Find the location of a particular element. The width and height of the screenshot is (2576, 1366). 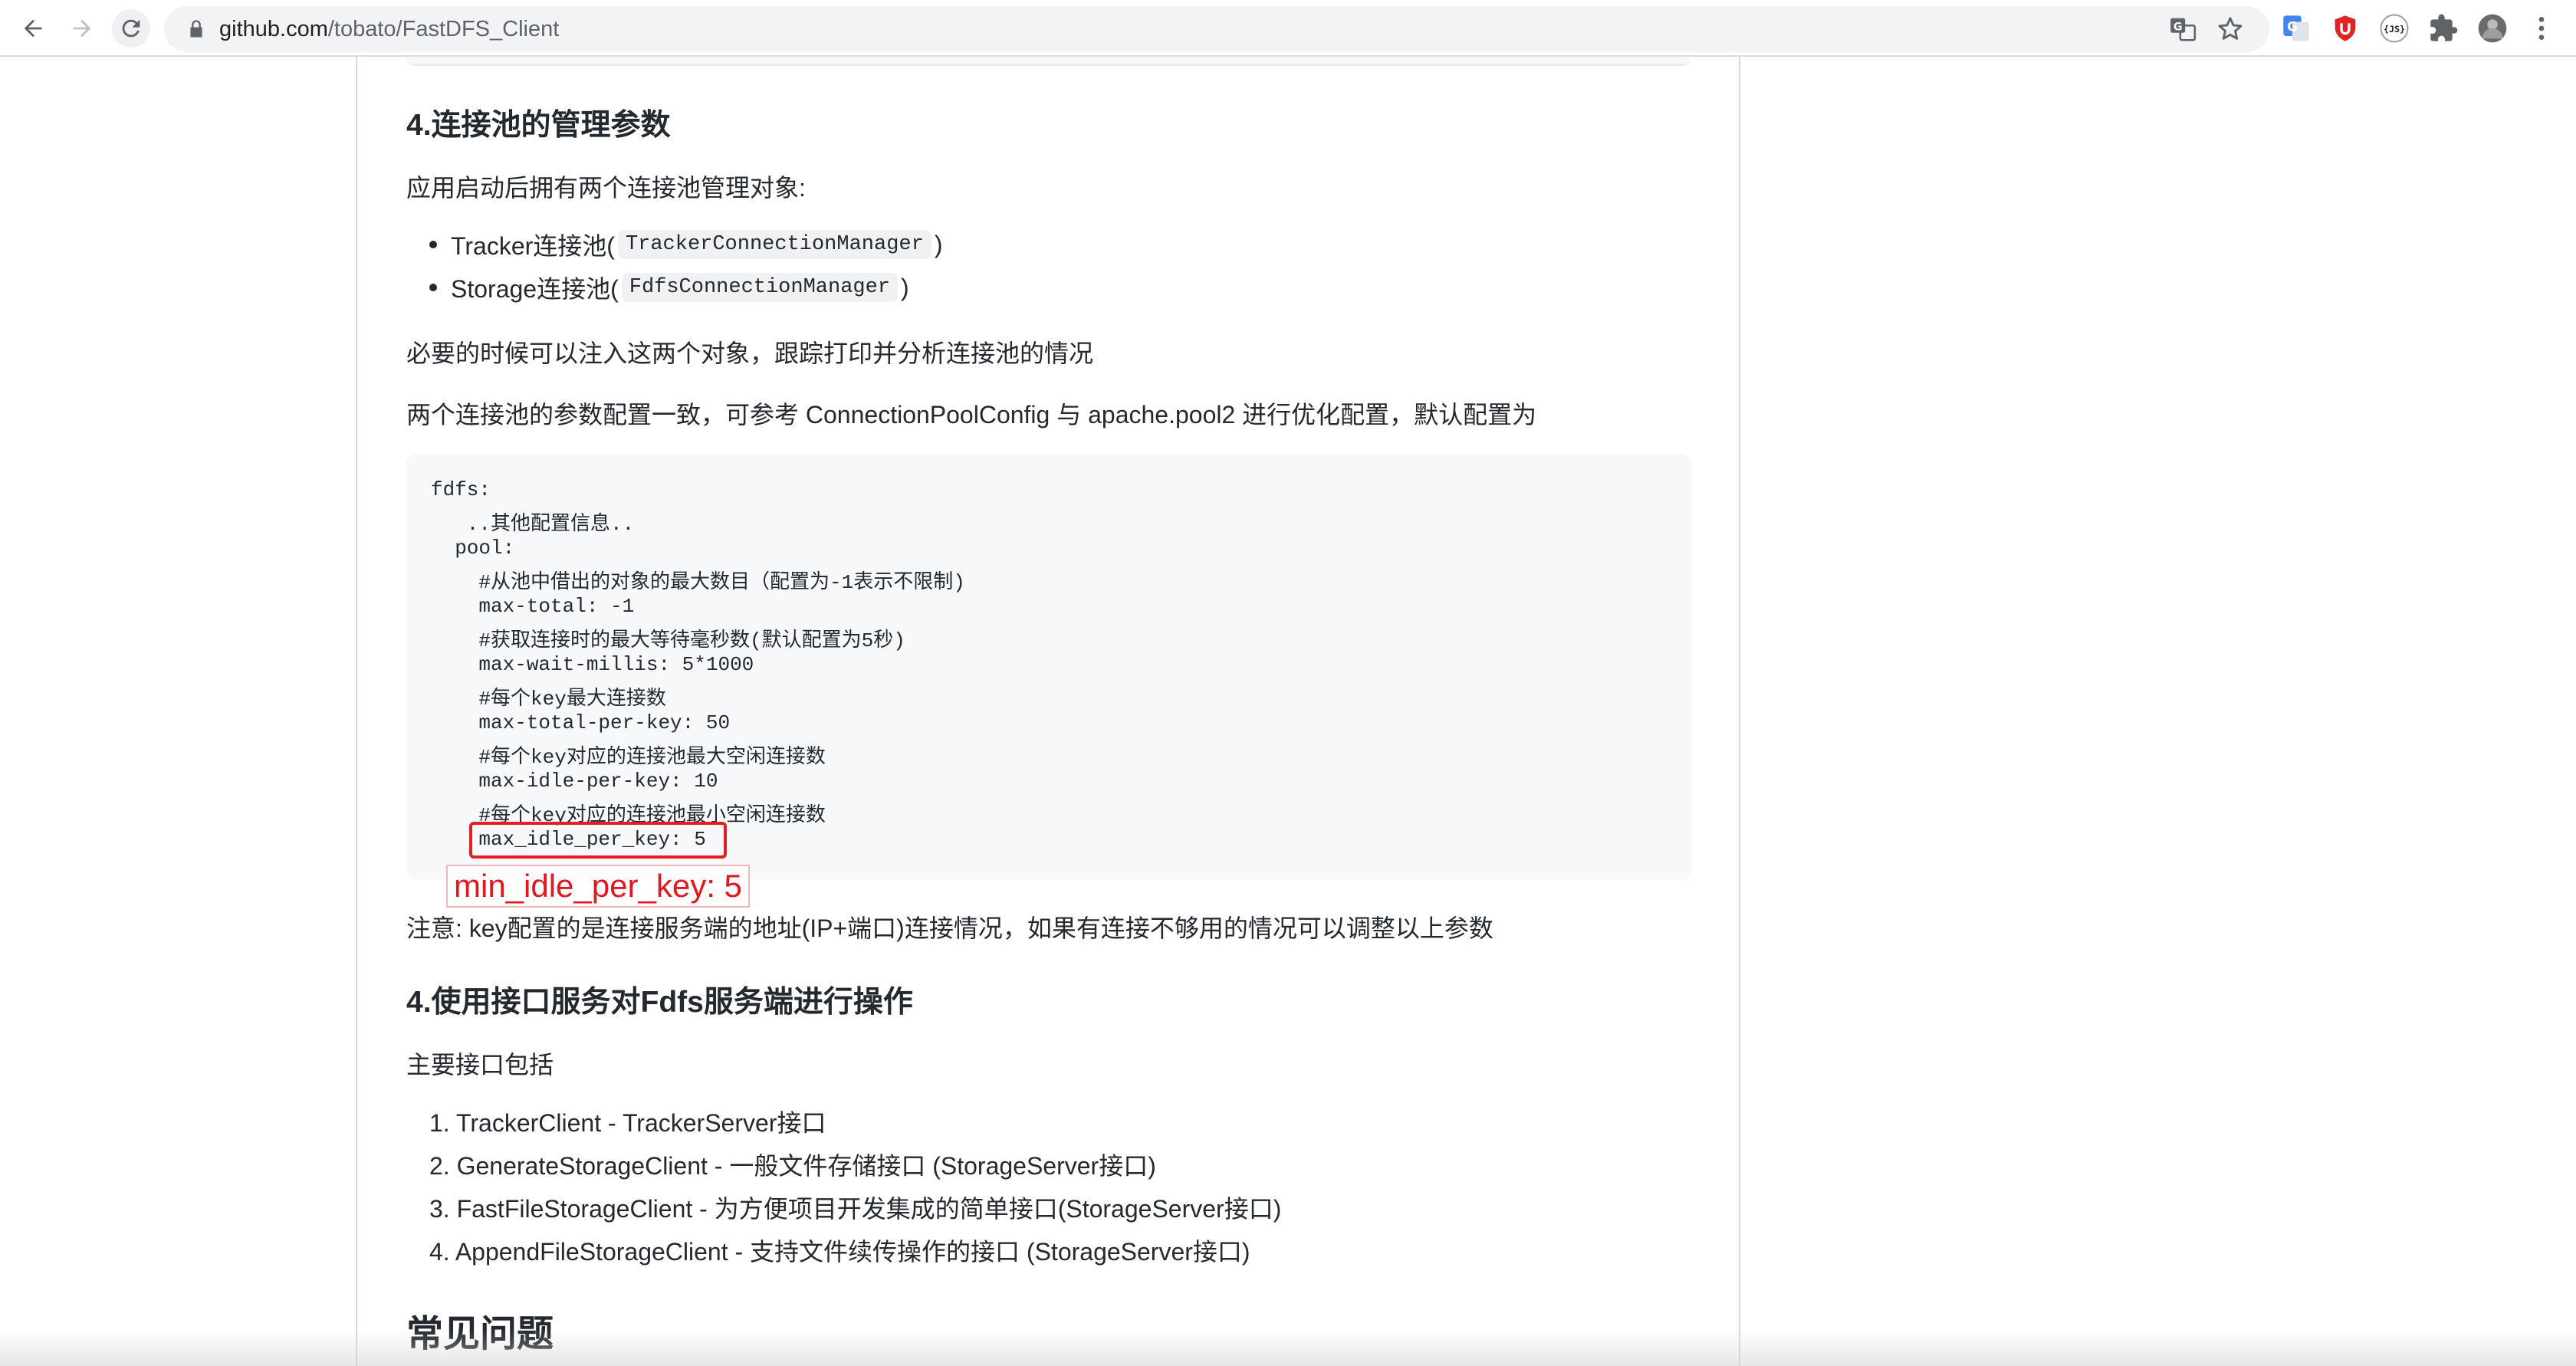

profile-avatar-icon is located at coordinates (2492, 28).